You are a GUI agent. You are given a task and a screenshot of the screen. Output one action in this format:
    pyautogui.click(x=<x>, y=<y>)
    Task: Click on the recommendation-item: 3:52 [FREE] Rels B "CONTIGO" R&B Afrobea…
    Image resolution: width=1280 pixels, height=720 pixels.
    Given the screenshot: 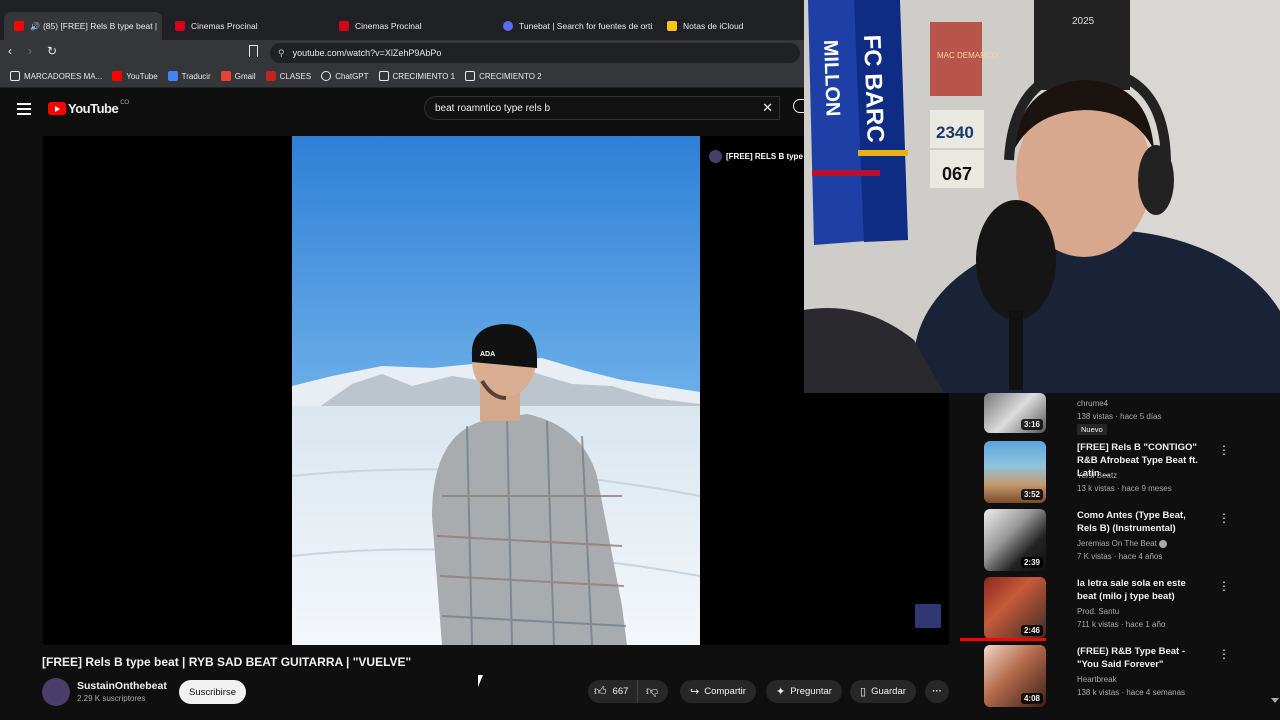 What is the action you would take?
    pyautogui.click(x=1120, y=473)
    